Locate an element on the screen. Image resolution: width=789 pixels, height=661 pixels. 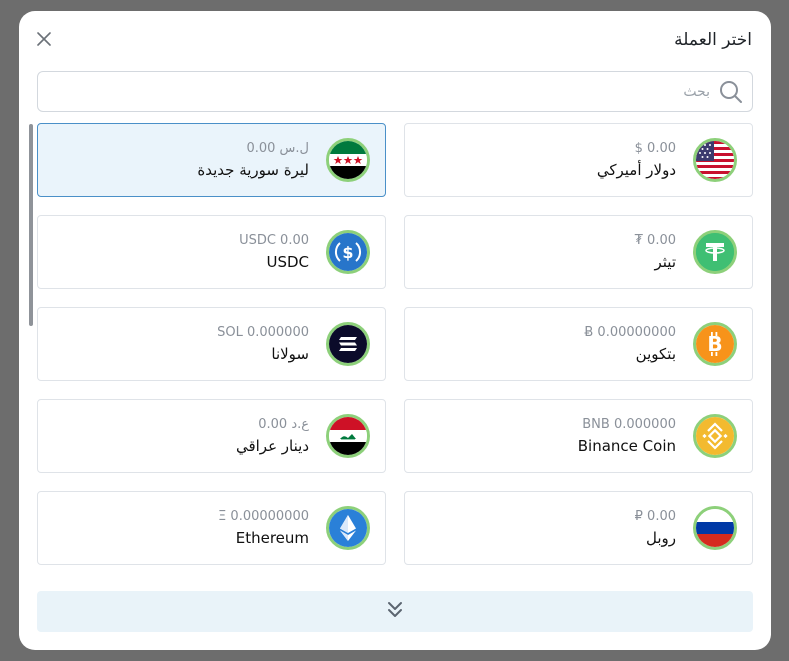
currency-item-sol: SOL 0.000000 سولانا is located at coordinates (211, 344).